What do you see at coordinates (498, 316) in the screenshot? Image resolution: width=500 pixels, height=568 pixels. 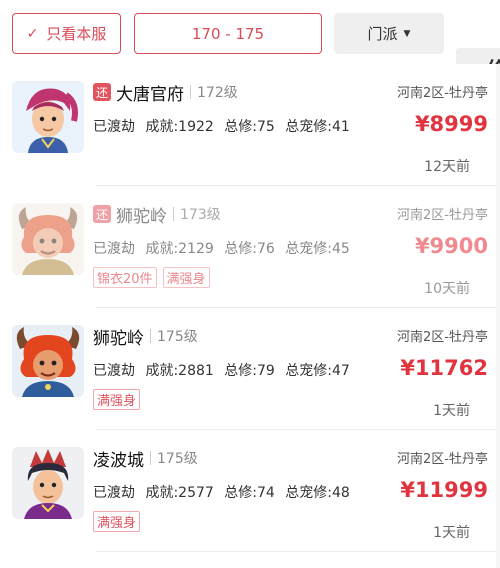 I see `scrollbar` at bounding box center [498, 316].